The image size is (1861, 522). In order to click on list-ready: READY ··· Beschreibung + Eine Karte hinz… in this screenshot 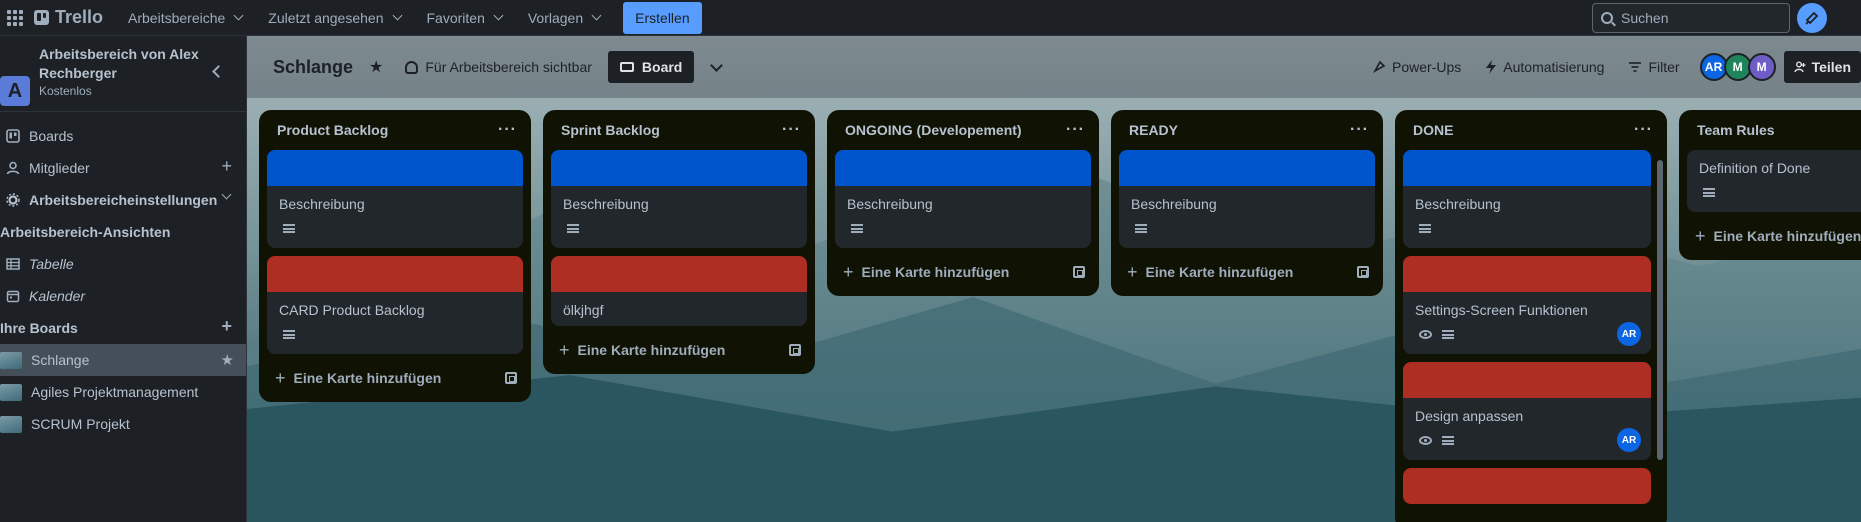, I will do `click(1247, 203)`.